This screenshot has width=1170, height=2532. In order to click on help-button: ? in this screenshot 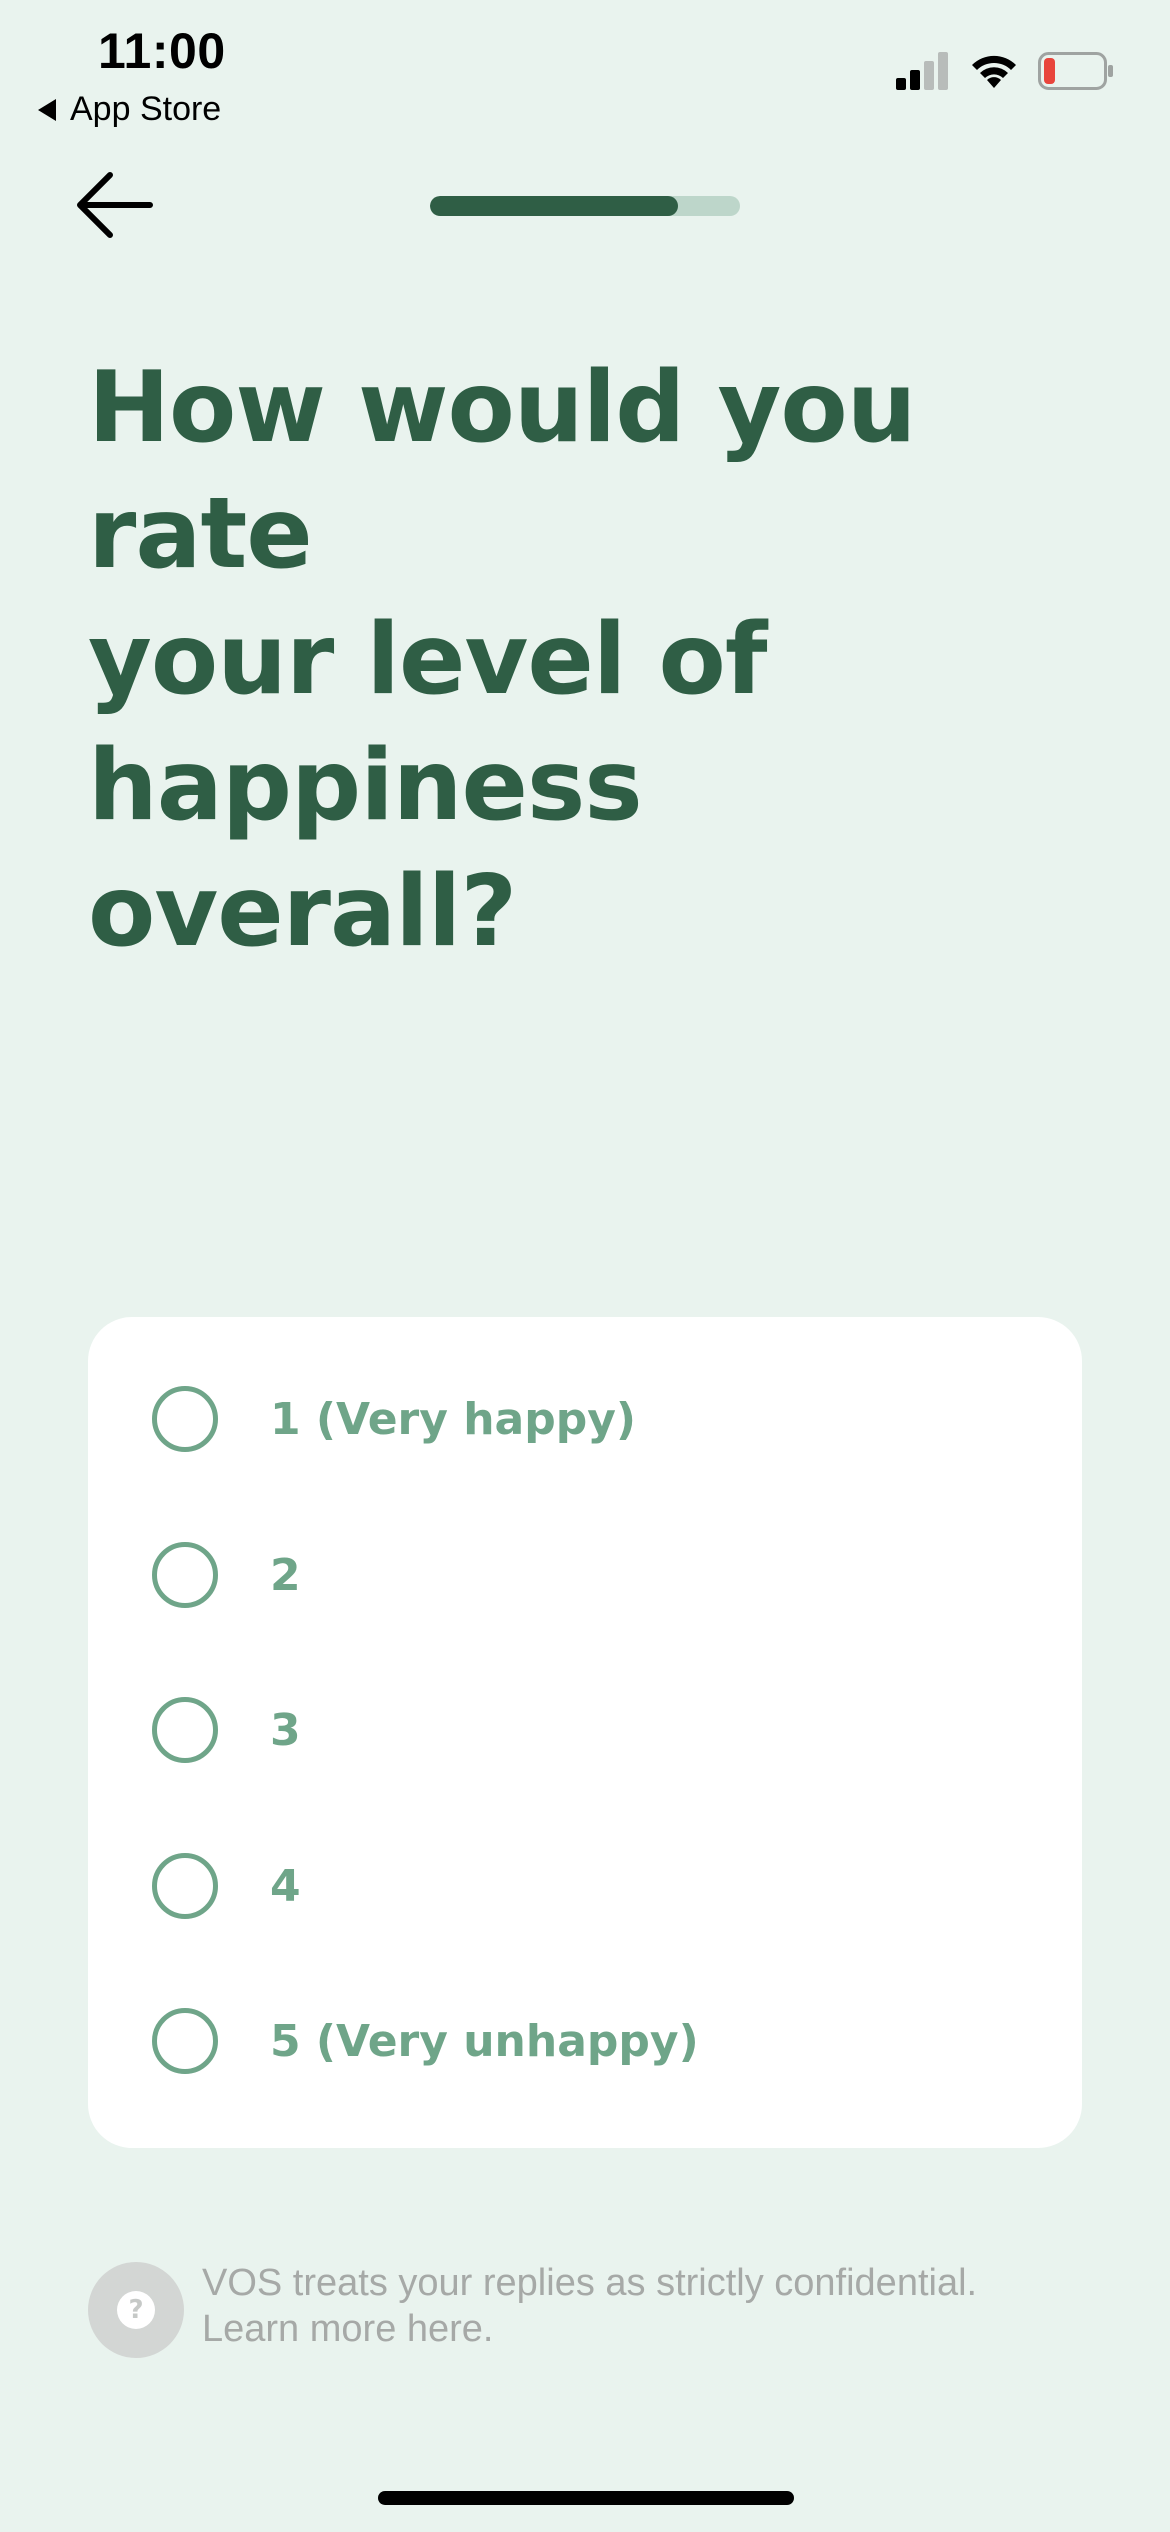, I will do `click(136, 2310)`.